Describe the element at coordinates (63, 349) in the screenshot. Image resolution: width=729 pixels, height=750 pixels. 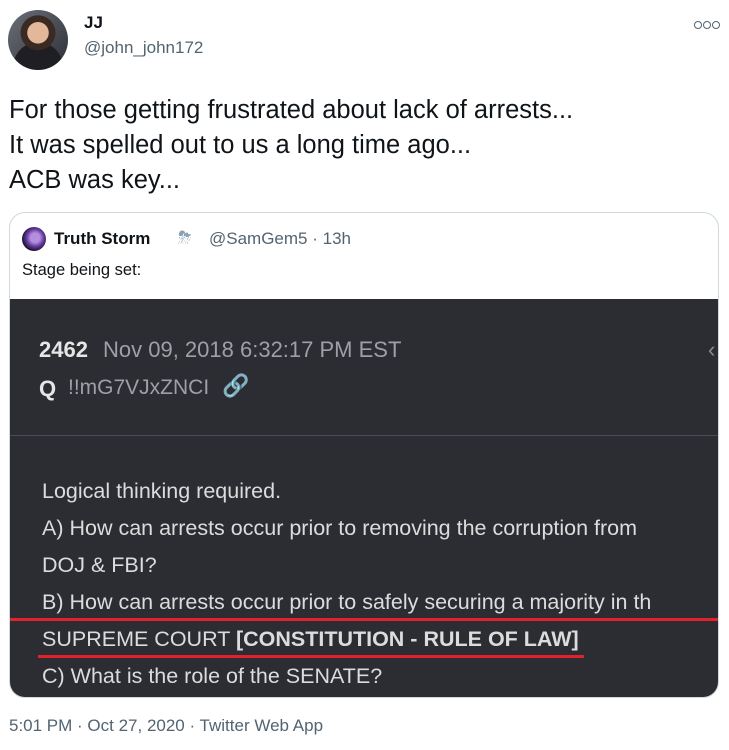
I see `post-number: 2462` at that location.